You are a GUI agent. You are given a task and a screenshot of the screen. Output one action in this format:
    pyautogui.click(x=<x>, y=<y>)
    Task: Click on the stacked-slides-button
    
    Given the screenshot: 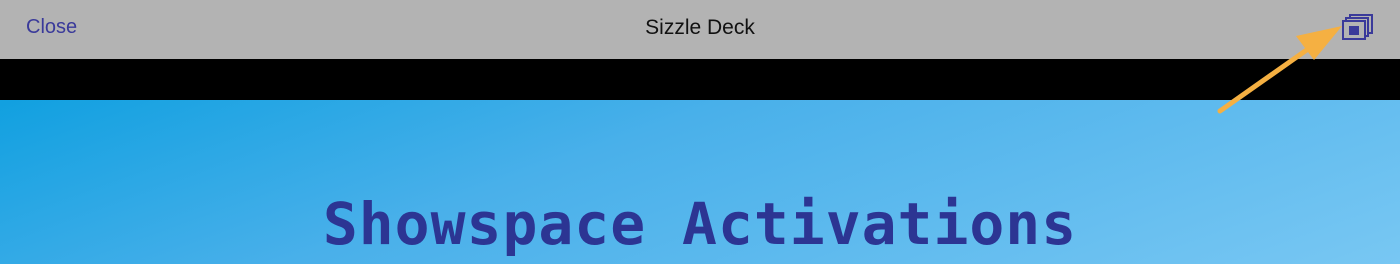 What is the action you would take?
    pyautogui.click(x=1358, y=28)
    